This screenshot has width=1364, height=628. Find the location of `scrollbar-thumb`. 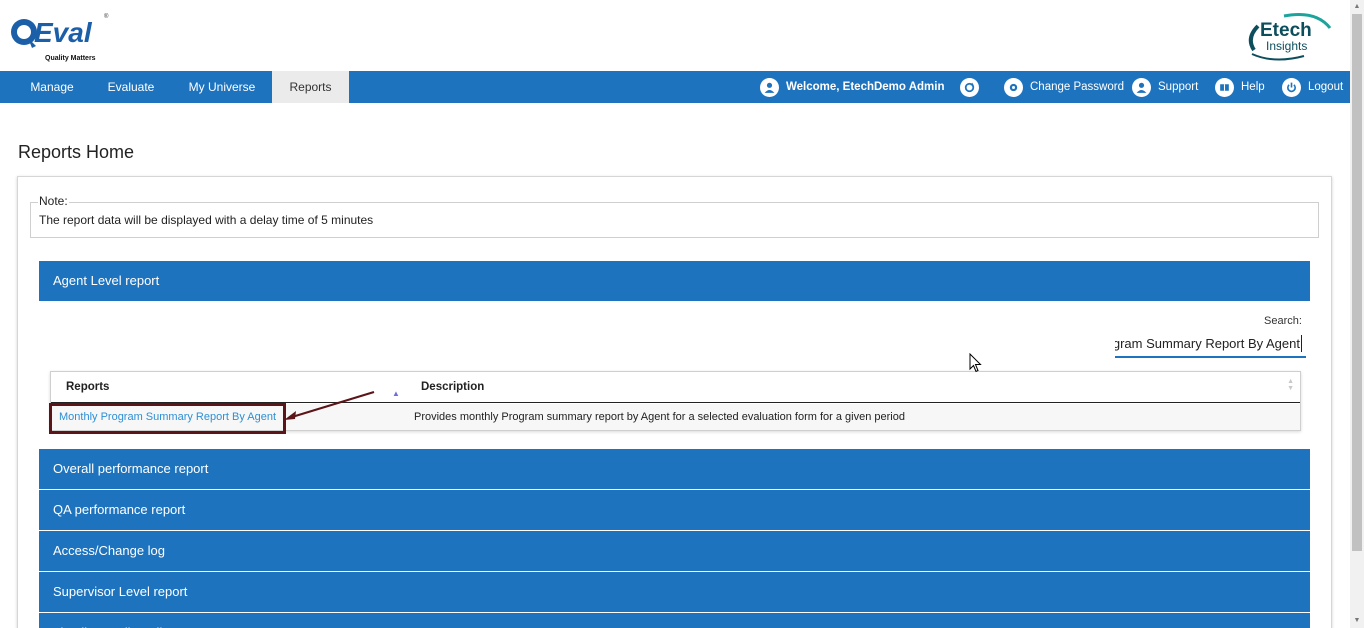

scrollbar-thumb is located at coordinates (1357, 282).